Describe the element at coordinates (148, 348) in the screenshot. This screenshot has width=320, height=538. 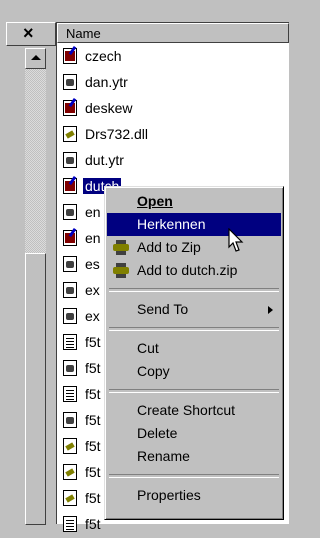
I see `menu-cut-label: Cut` at that location.